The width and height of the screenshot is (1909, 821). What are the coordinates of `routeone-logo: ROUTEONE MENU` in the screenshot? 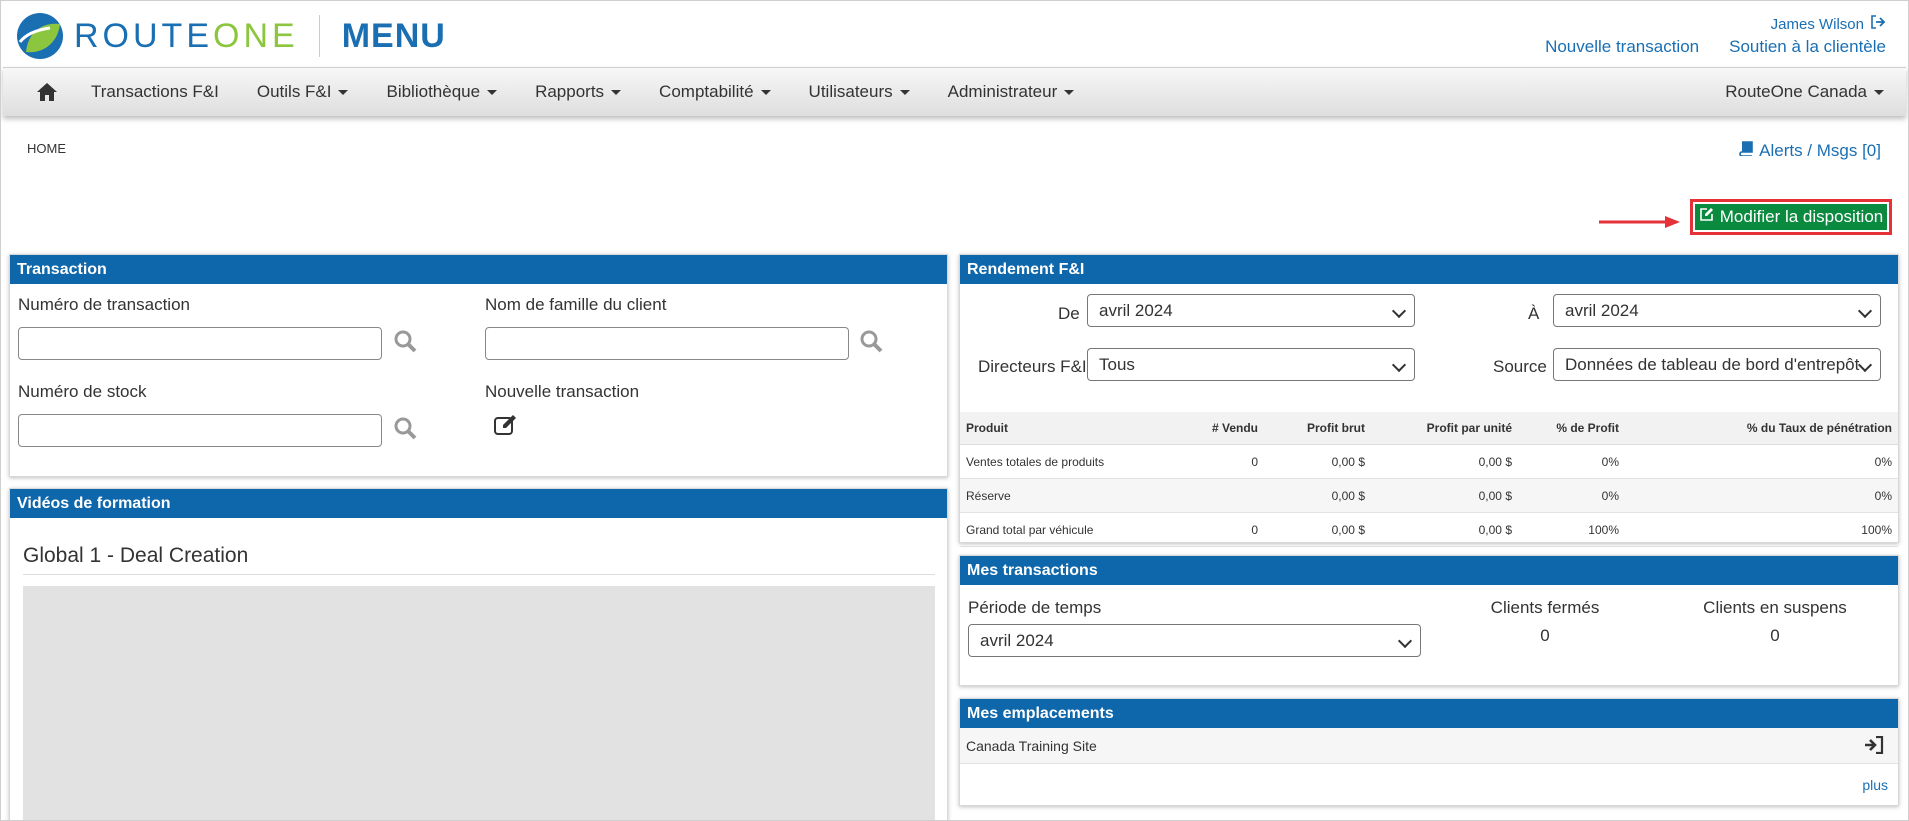 It's located at (231, 36).